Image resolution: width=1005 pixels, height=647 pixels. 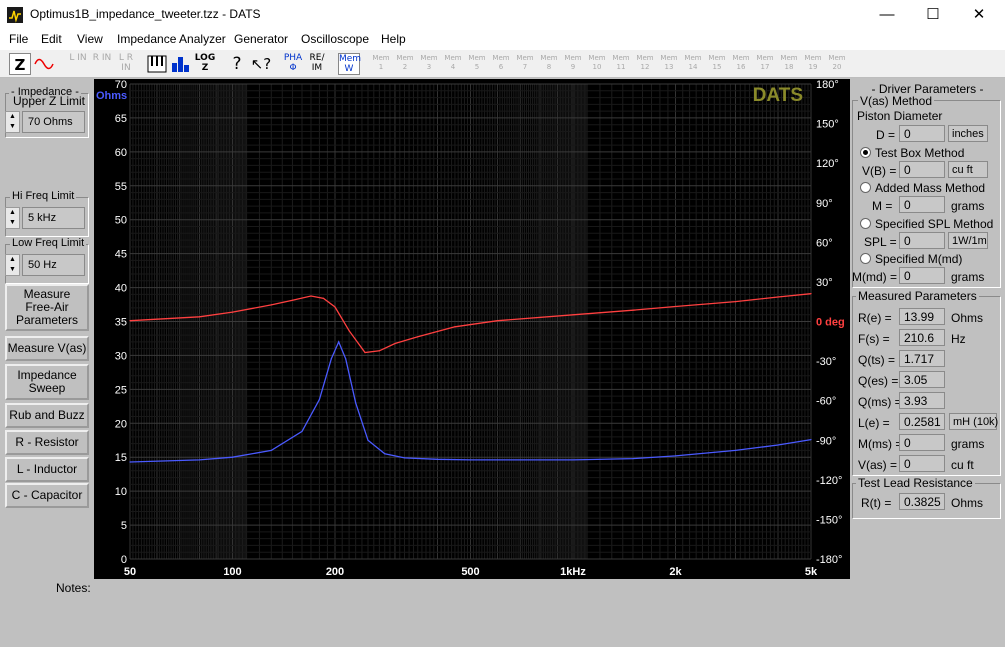 What do you see at coordinates (181, 64) in the screenshot?
I see `bar-graph-icon` at bounding box center [181, 64].